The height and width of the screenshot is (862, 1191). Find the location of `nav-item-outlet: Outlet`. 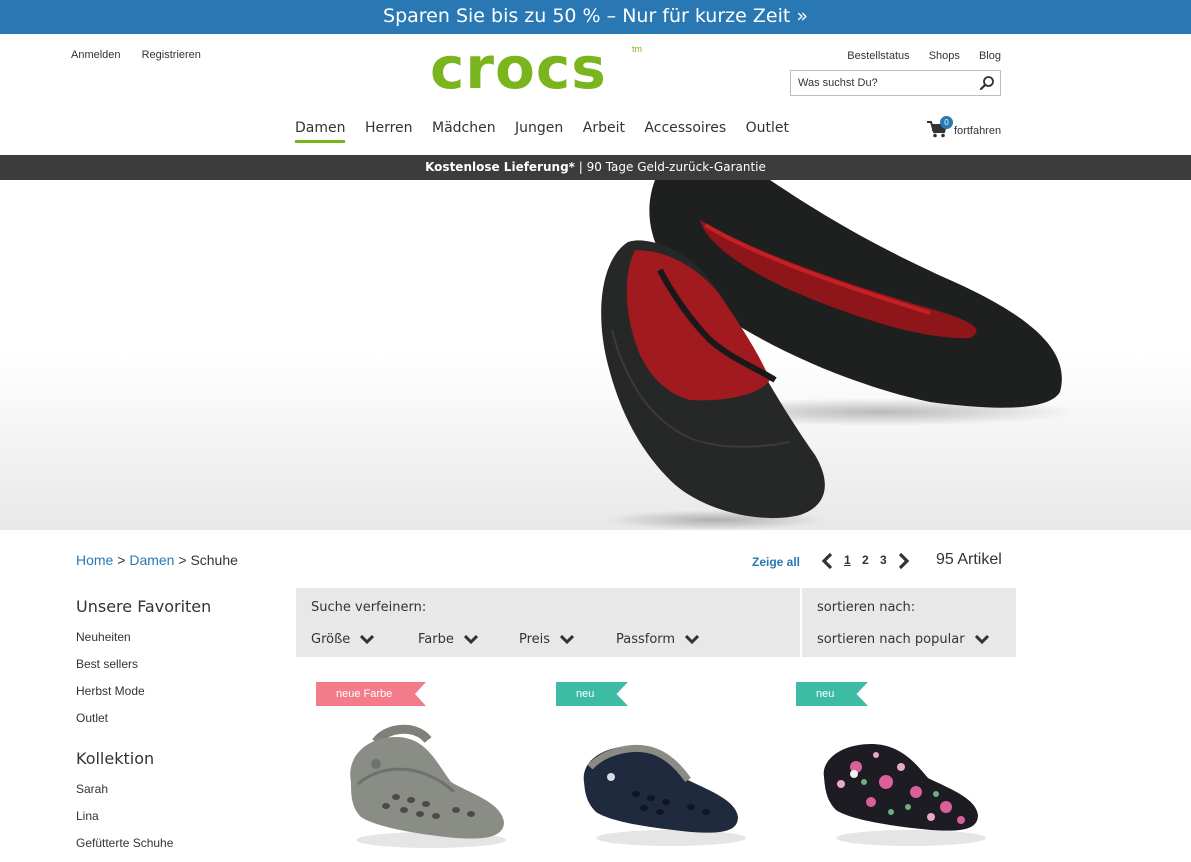

nav-item-outlet: Outlet is located at coordinates (767, 130).